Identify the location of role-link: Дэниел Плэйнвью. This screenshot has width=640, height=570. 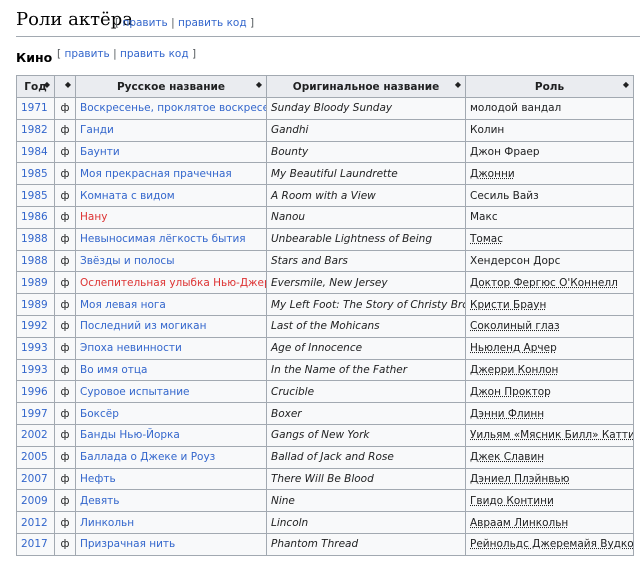
(519, 479).